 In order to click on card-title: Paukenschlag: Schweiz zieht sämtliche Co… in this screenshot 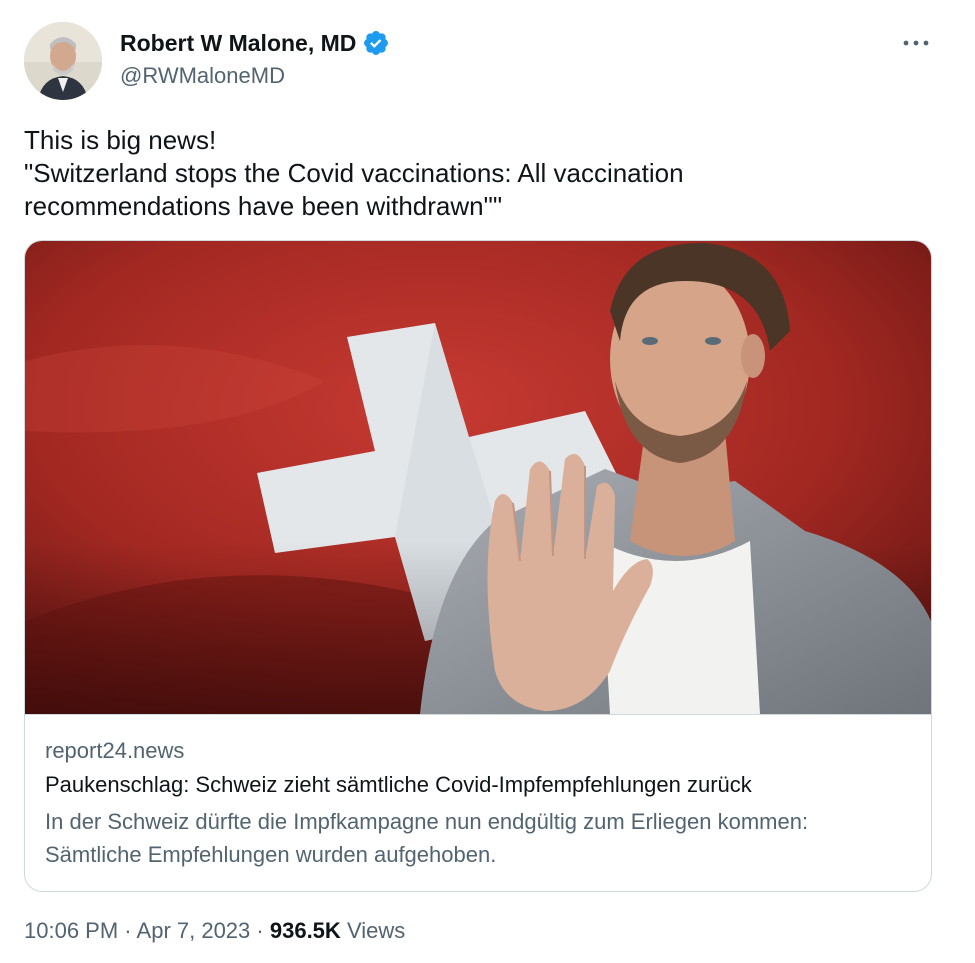, I will do `click(398, 784)`.